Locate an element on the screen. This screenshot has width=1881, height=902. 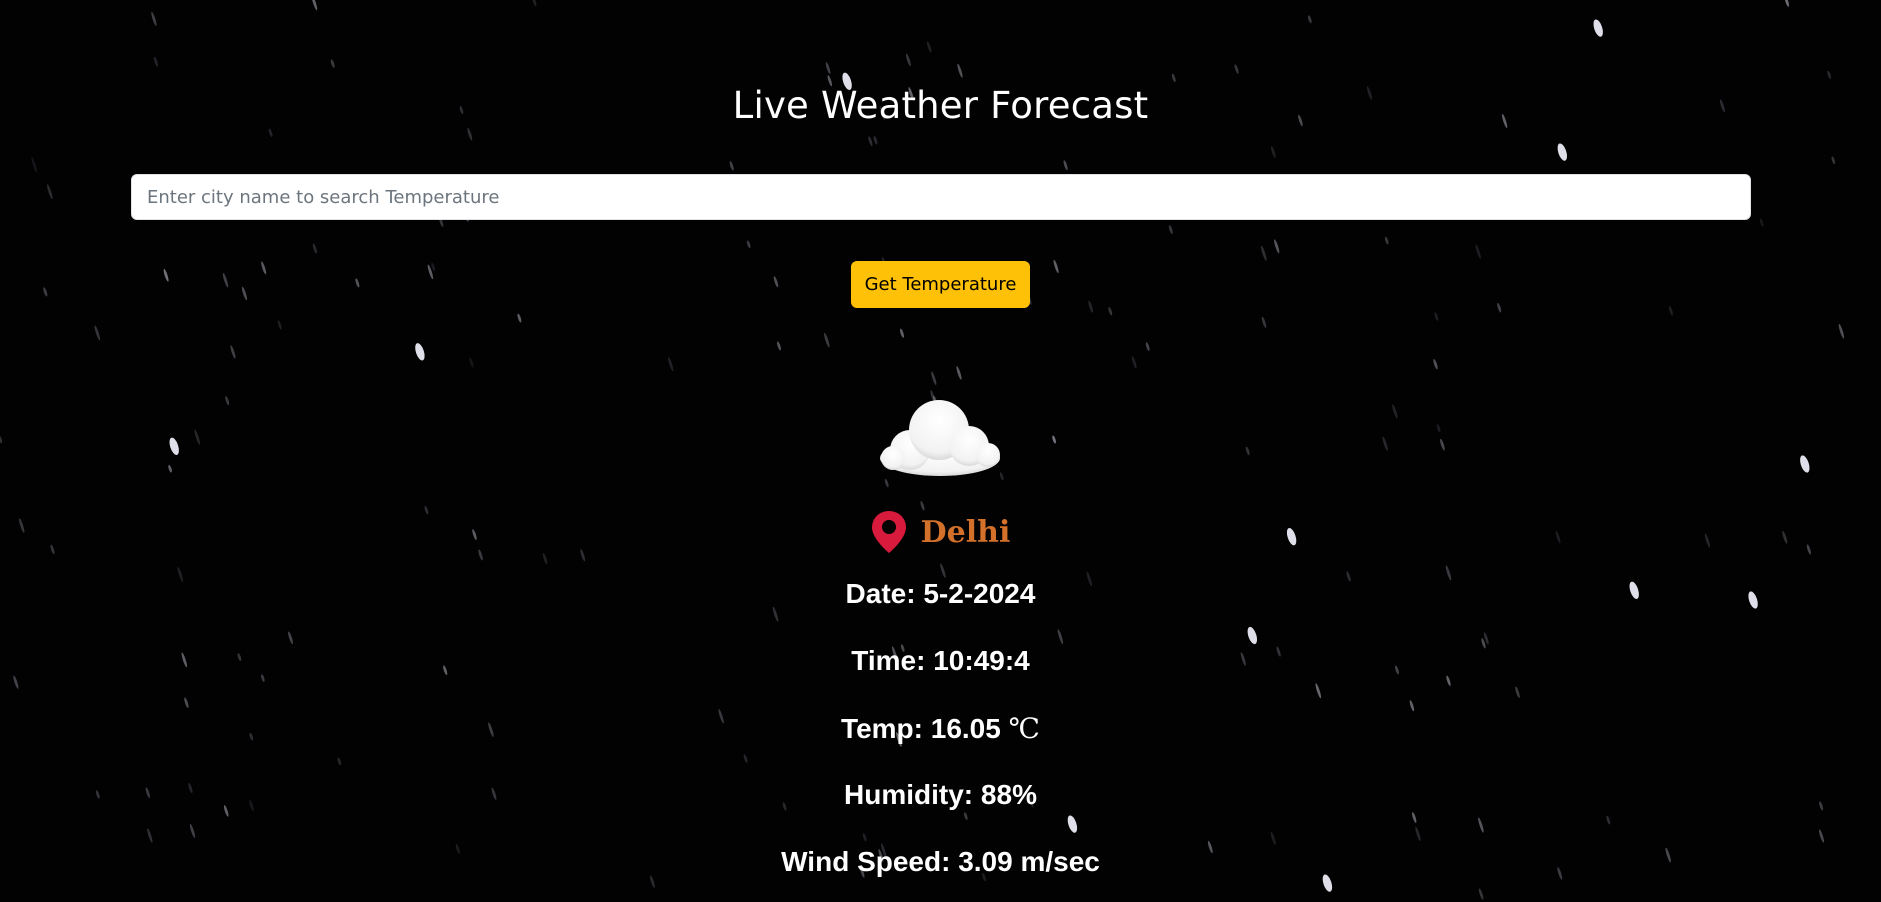
page-title: Live Weather Forecast is located at coordinates (940, 105).